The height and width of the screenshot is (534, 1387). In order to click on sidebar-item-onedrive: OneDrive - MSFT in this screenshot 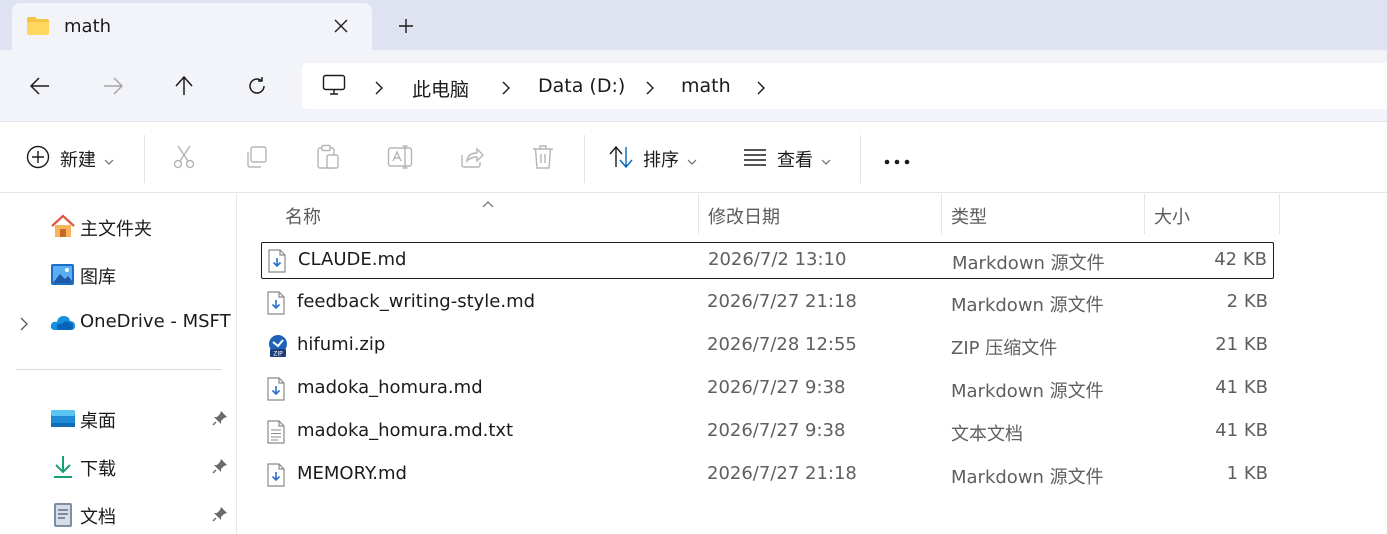, I will do `click(118, 322)`.